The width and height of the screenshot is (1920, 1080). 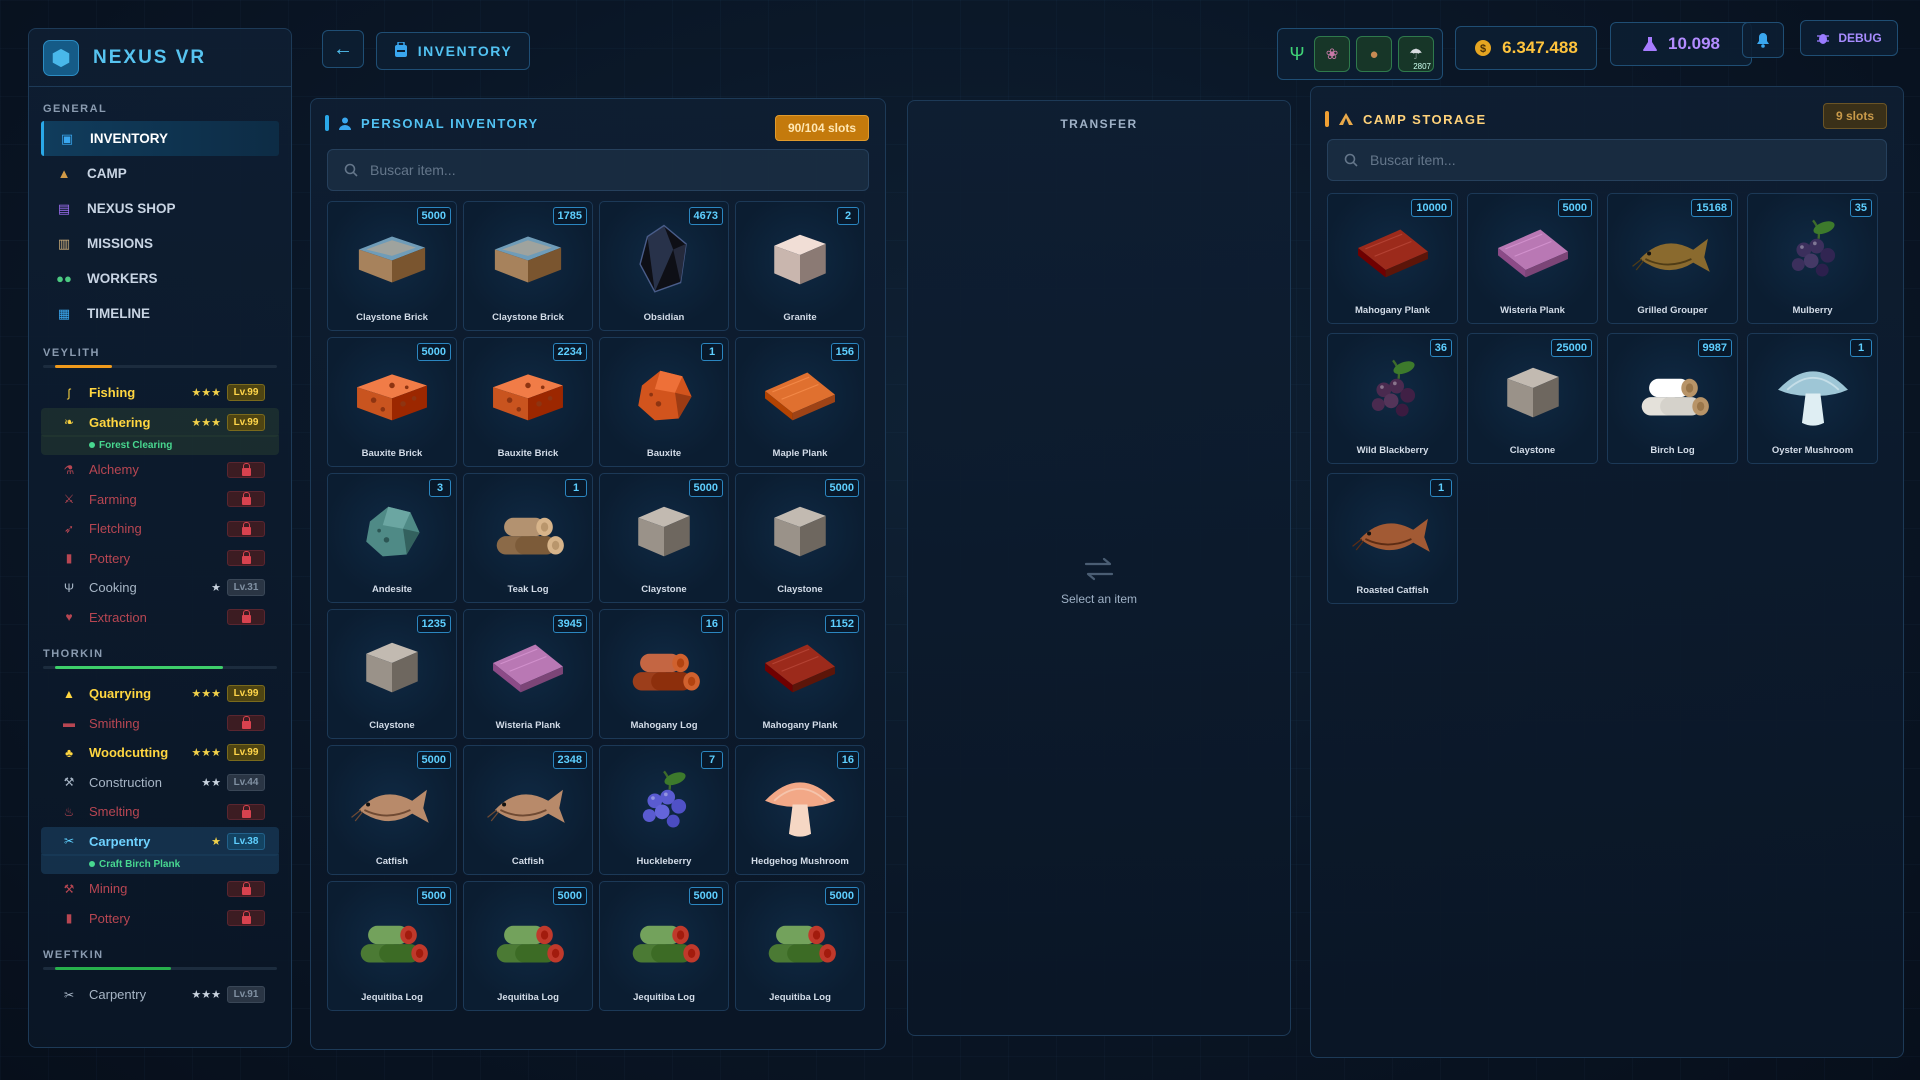 What do you see at coordinates (246, 588) in the screenshot?
I see `level-badge: Lv.31` at bounding box center [246, 588].